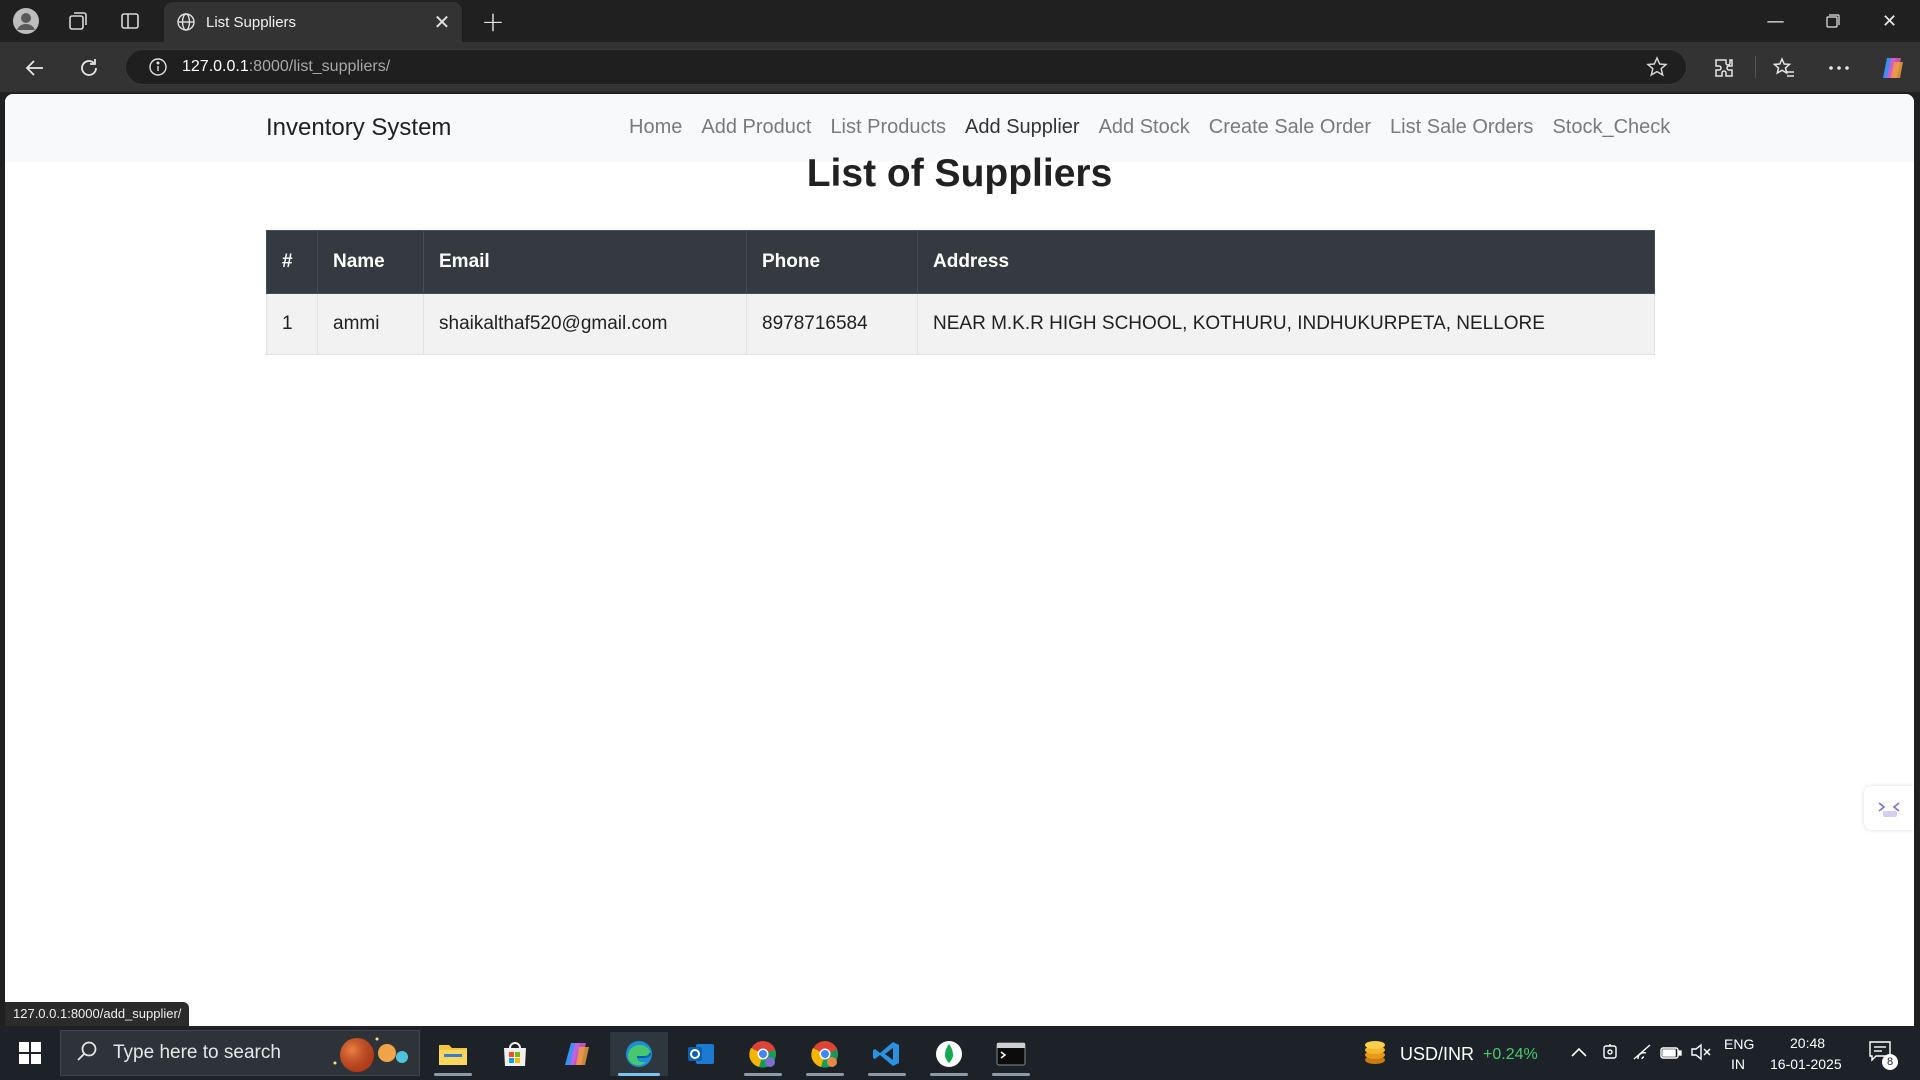 The width and height of the screenshot is (1920, 1080). I want to click on language-indicator-bottom: IN, so click(1738, 1064).